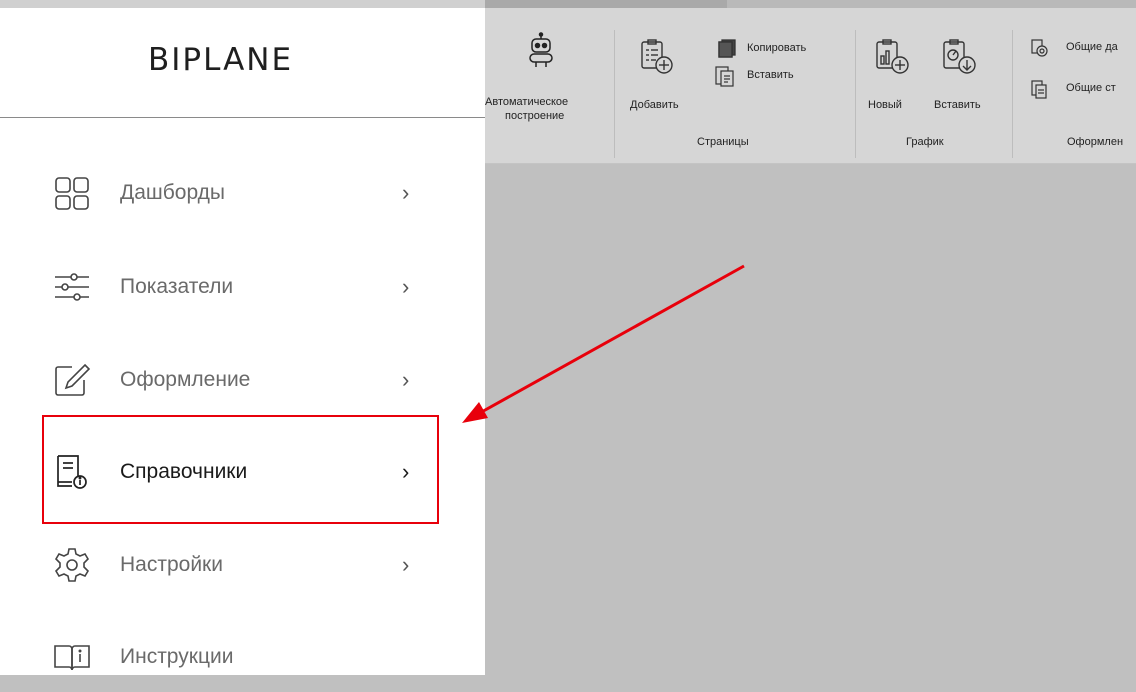  Describe the element at coordinates (603, 343) in the screenshot. I see `annotation-arrow` at that location.